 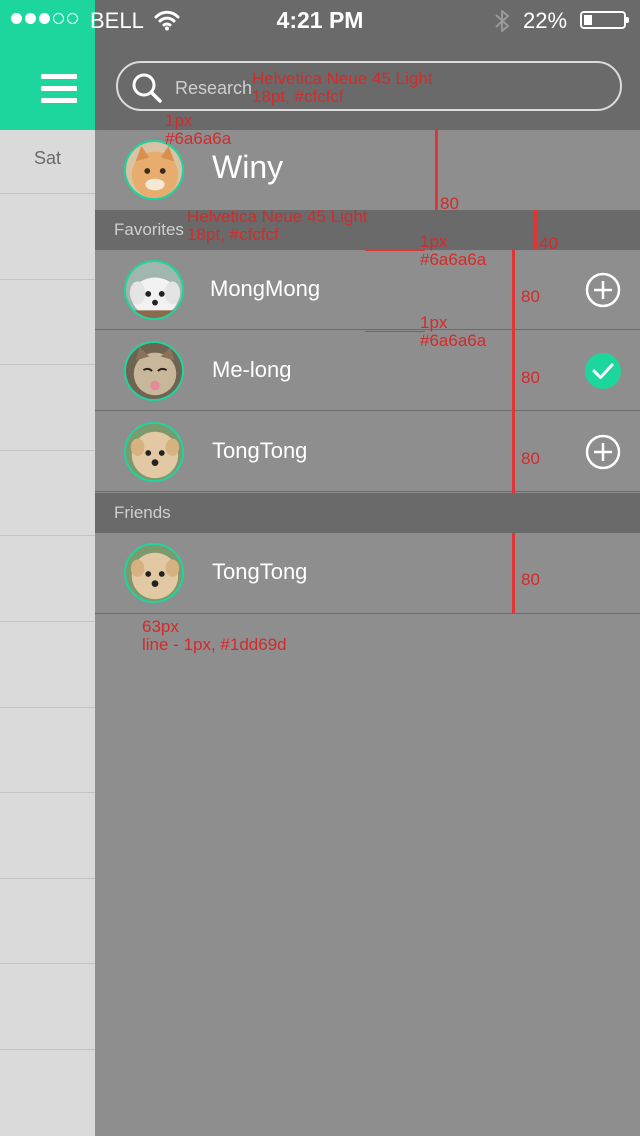 What do you see at coordinates (160, 626) in the screenshot?
I see `annotation: 63px` at bounding box center [160, 626].